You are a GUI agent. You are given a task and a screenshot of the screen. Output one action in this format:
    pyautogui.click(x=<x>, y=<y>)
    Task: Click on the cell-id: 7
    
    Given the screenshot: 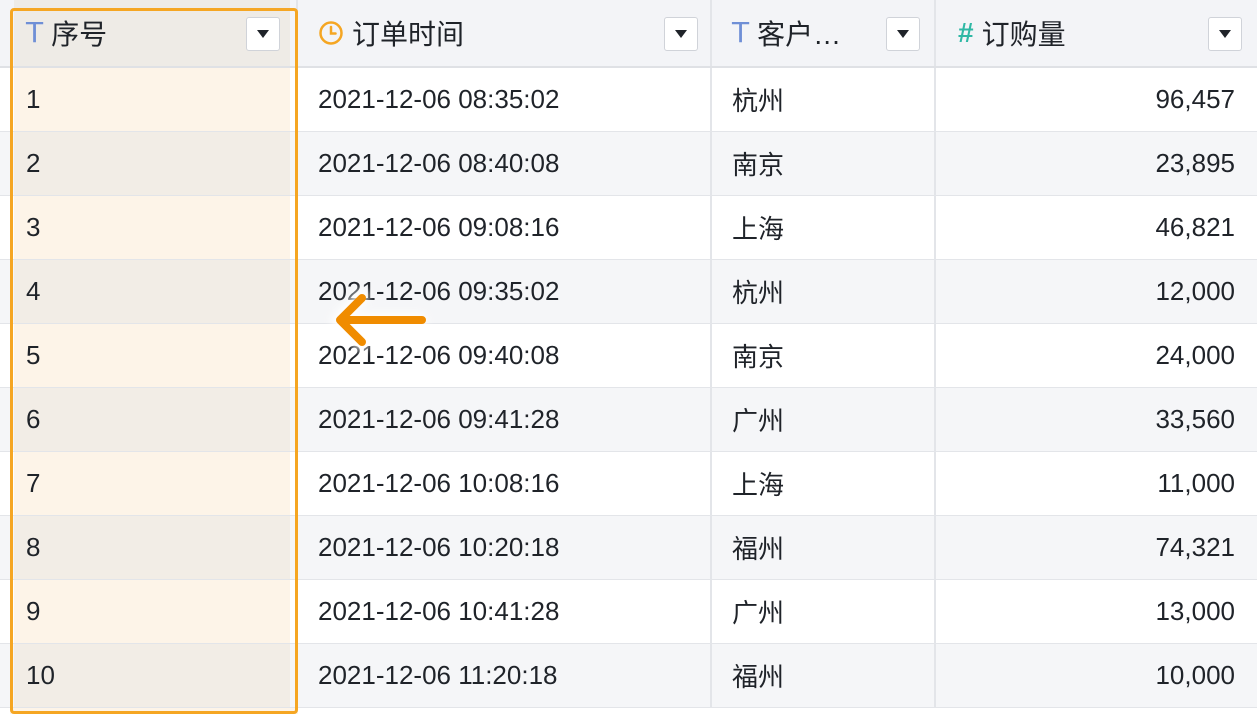 What is the action you would take?
    pyautogui.click(x=152, y=483)
    